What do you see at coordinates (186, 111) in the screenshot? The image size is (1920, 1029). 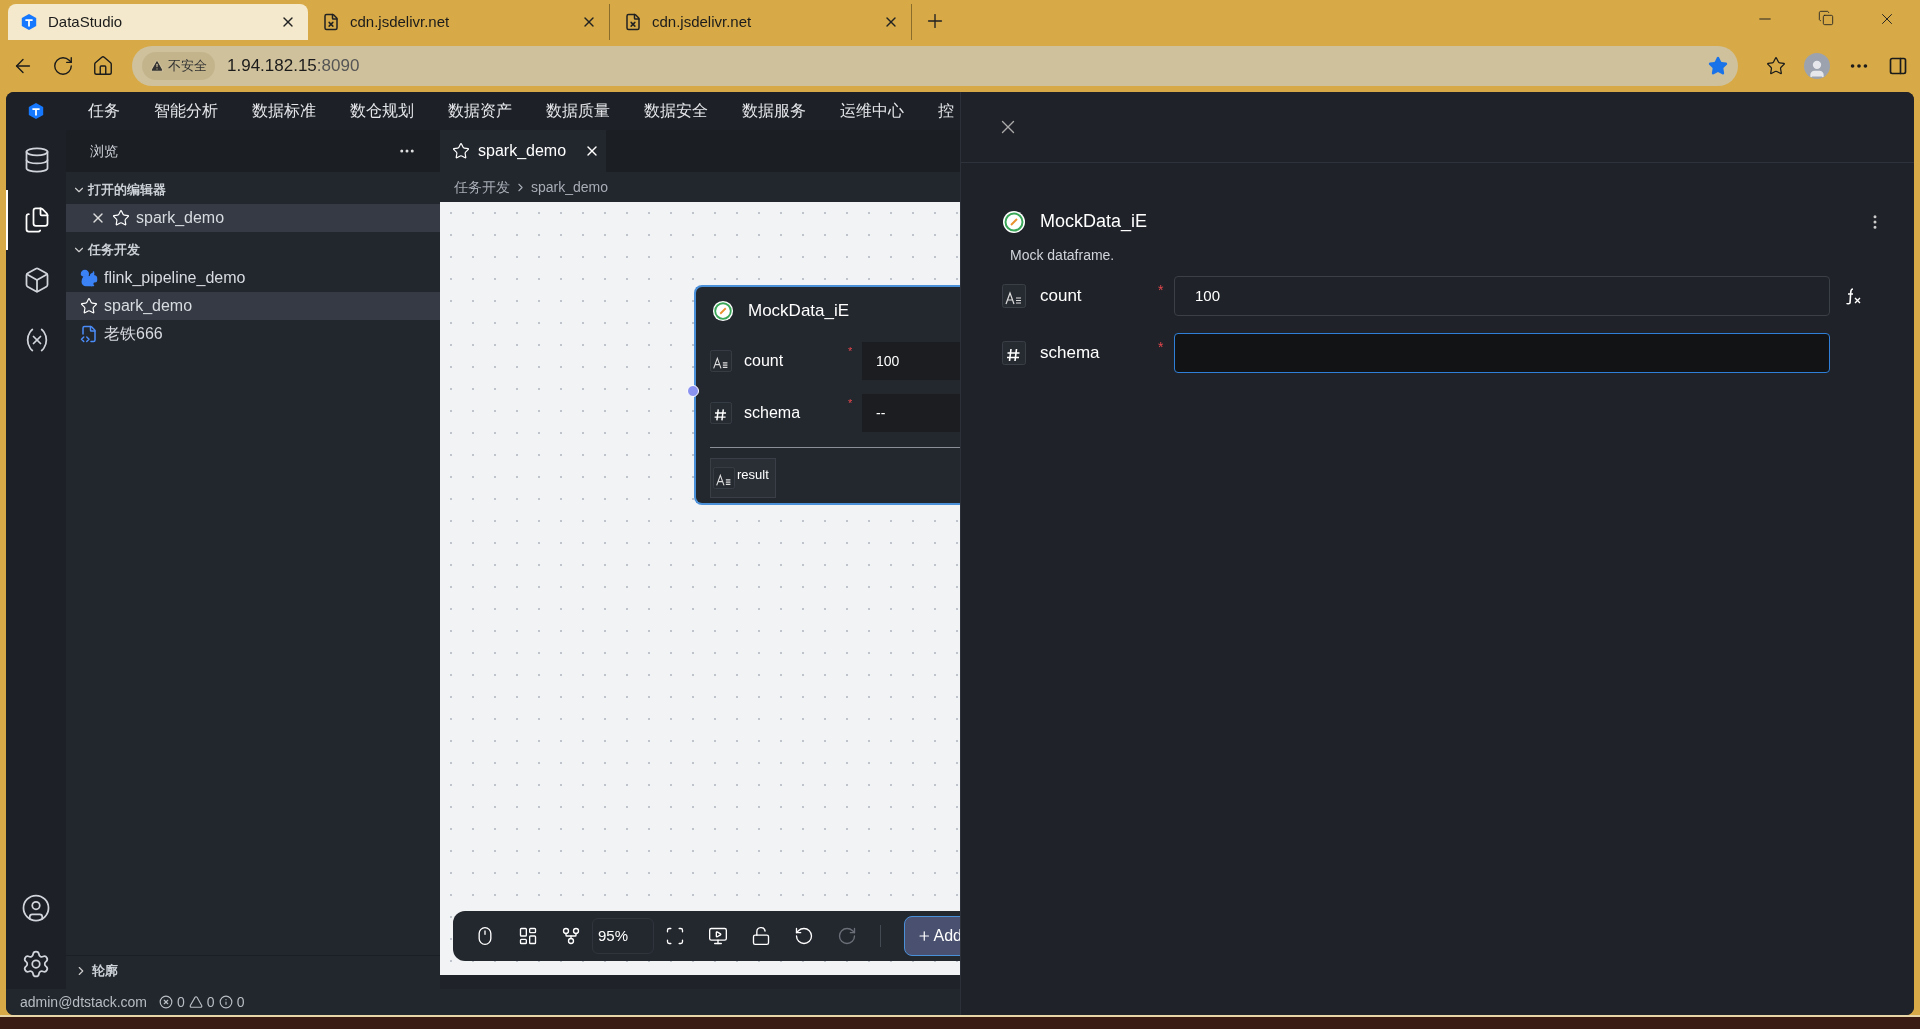 I see `menu-item: 智能分析` at bounding box center [186, 111].